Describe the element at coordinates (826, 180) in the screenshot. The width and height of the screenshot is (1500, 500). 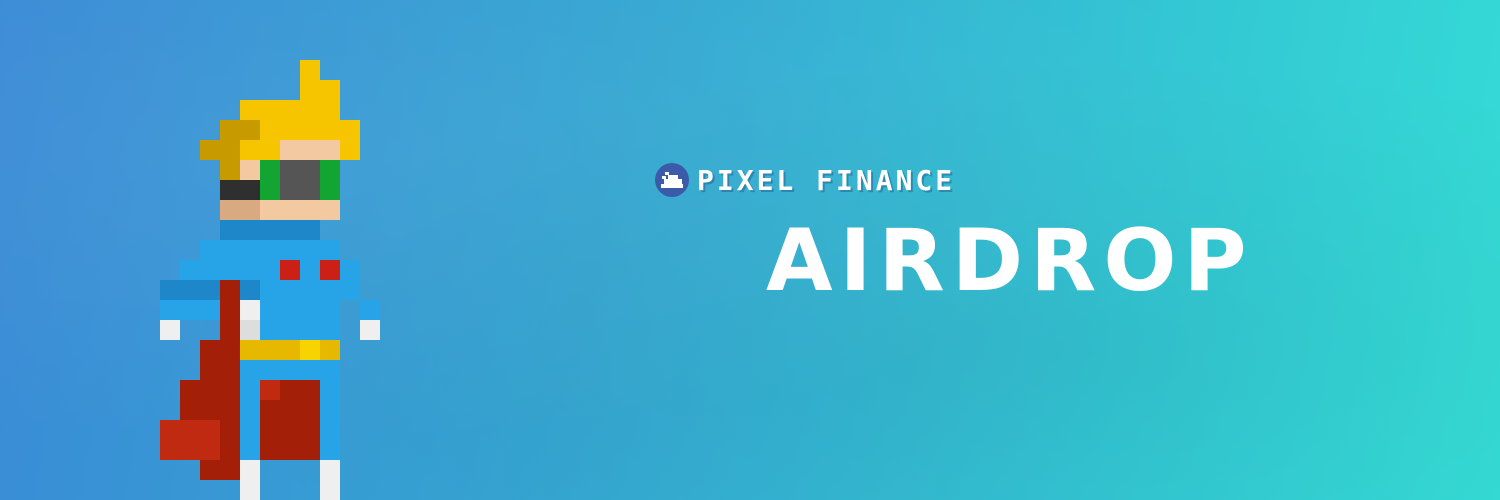
I see `brand-name: PIXEL FINANCE` at that location.